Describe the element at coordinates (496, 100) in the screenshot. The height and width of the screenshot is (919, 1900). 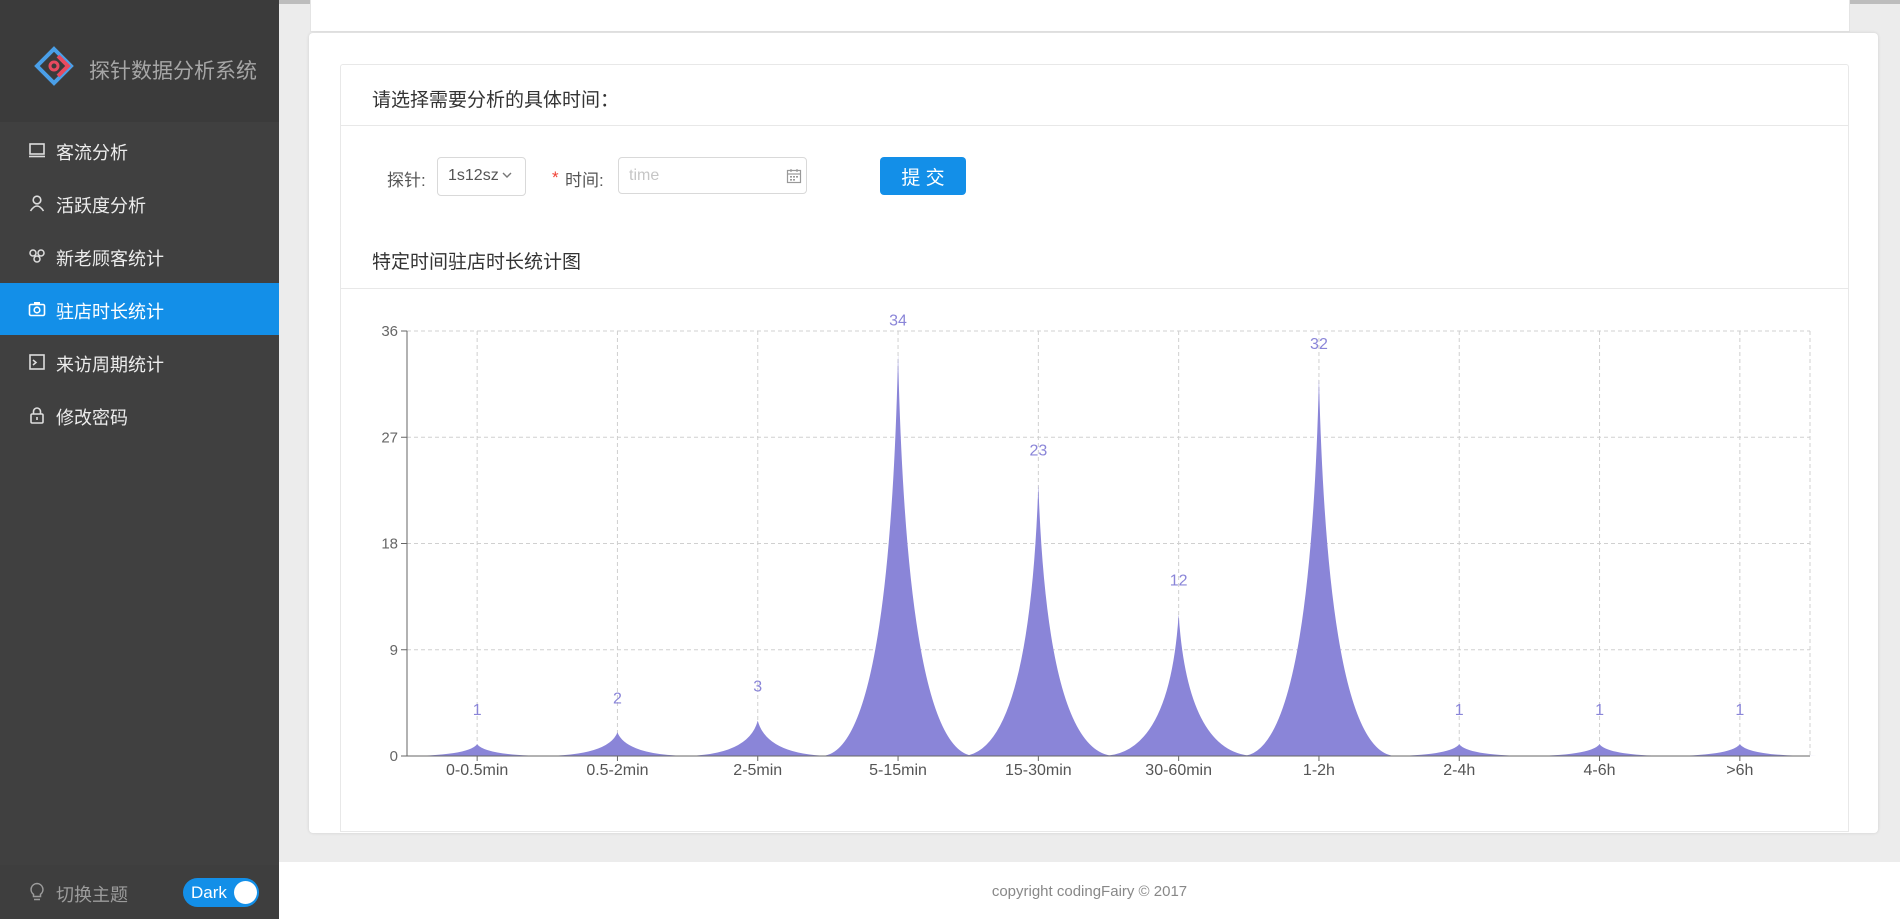
I see `form-title: 请选择需要分析的具体时间：` at that location.